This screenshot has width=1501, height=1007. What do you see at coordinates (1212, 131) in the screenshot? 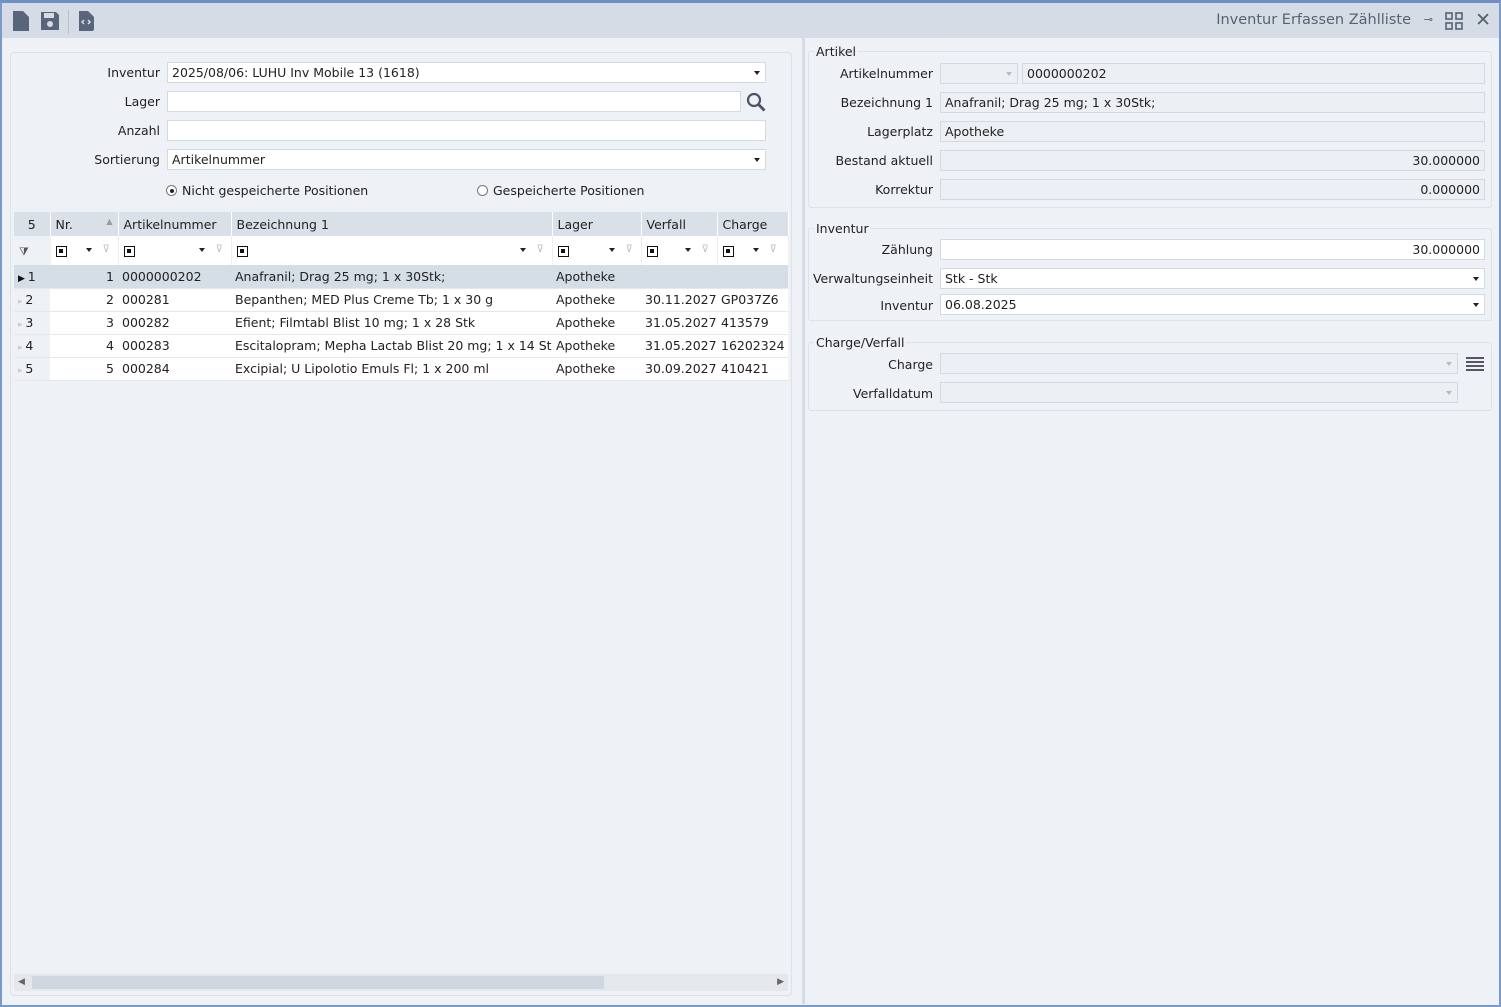
I see `lagerplatz-field: Apotheke` at bounding box center [1212, 131].